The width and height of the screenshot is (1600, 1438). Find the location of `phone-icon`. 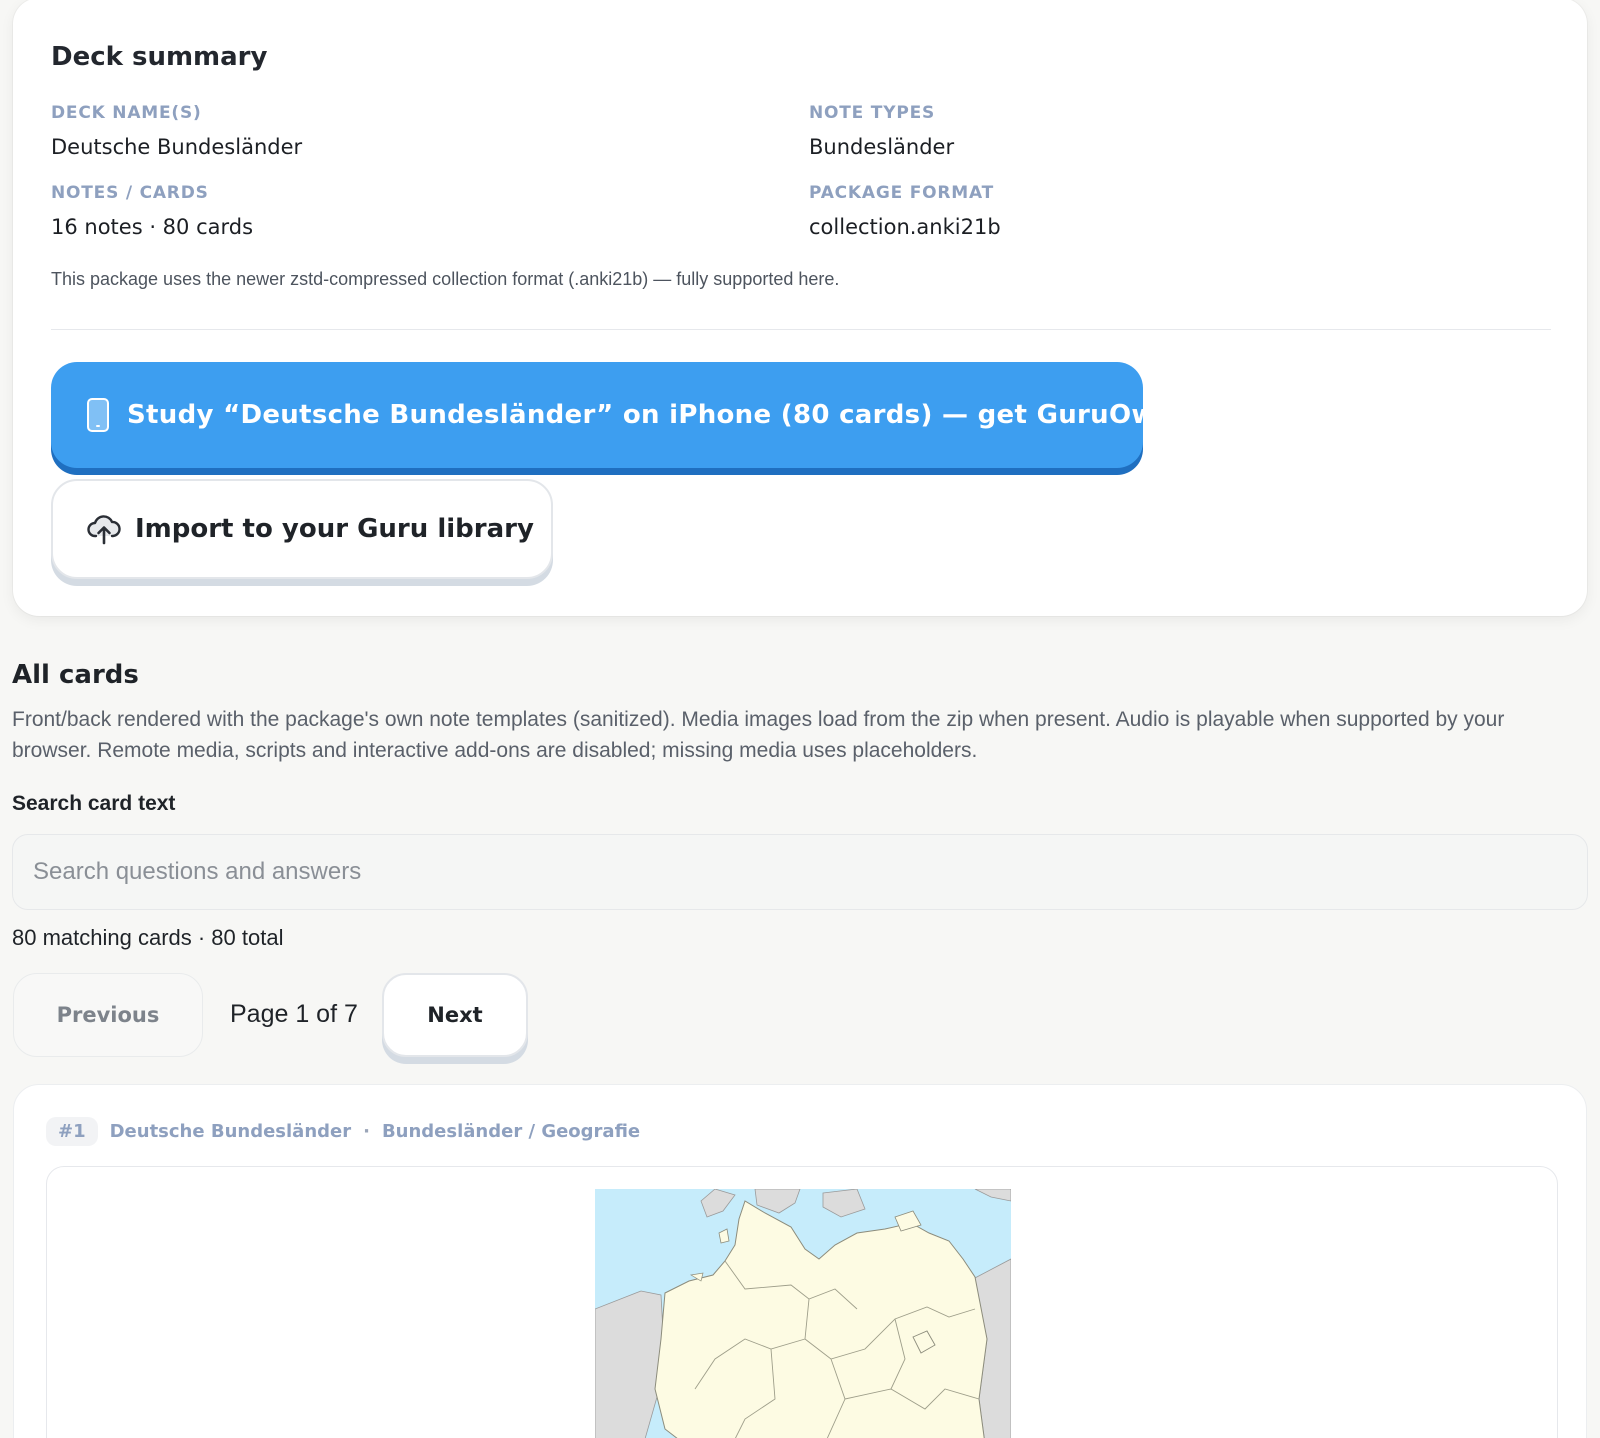

phone-icon is located at coordinates (98, 415).